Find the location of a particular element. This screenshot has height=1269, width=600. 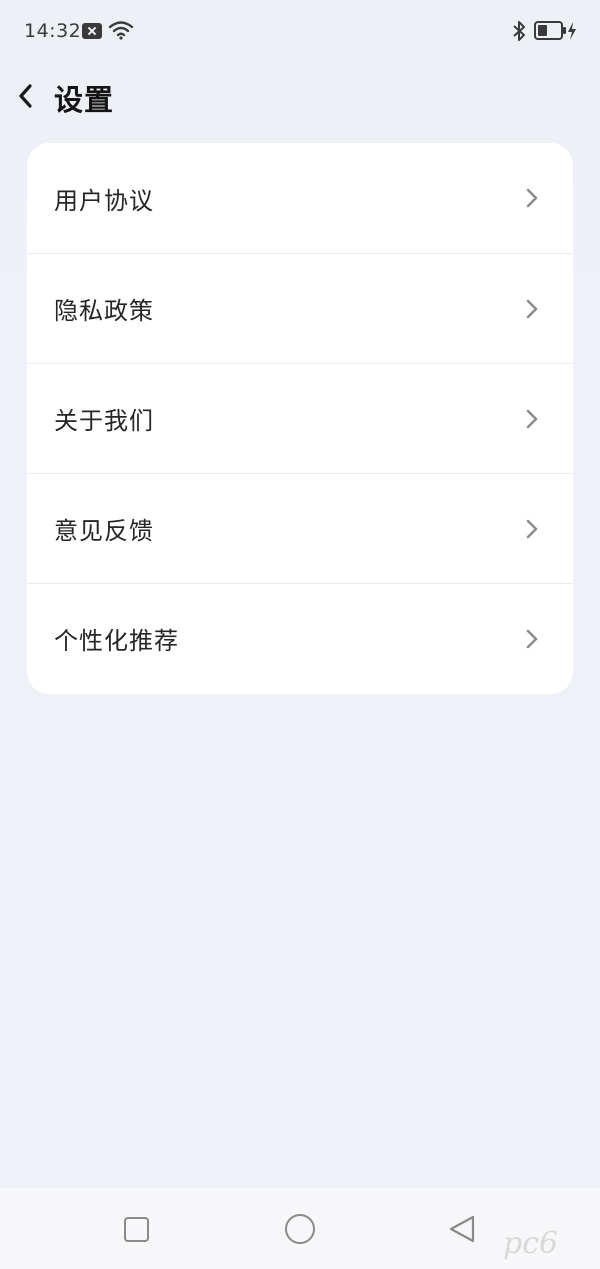

settings-item-feedback: 意见反馈 is located at coordinates (300, 528).